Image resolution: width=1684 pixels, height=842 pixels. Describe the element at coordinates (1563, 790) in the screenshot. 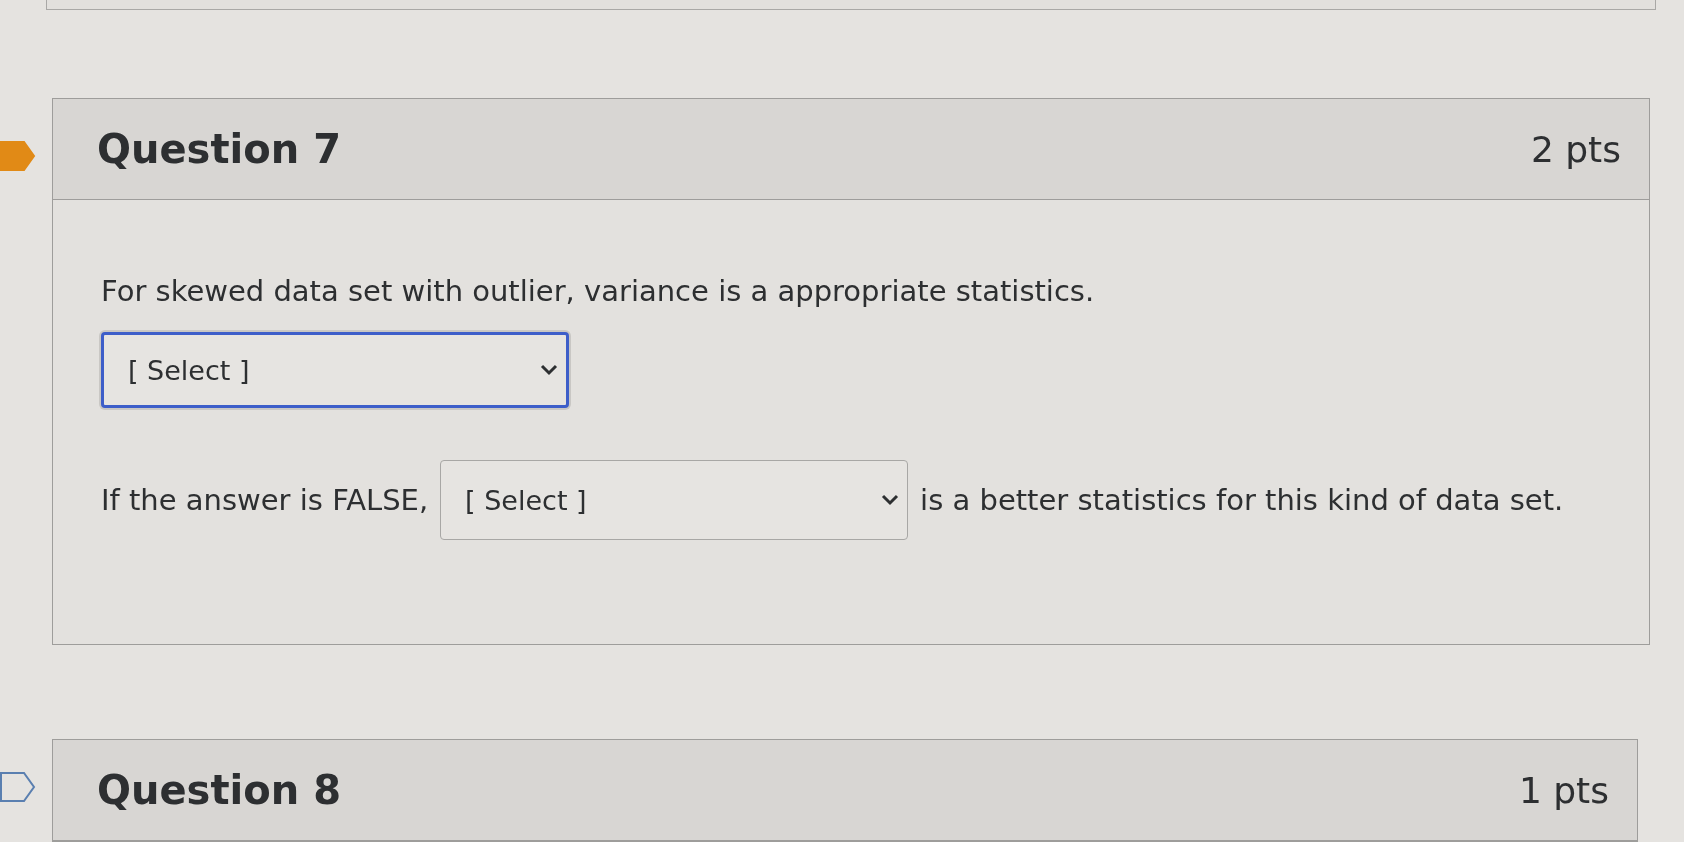

I see `question-points: 1 pts` at that location.